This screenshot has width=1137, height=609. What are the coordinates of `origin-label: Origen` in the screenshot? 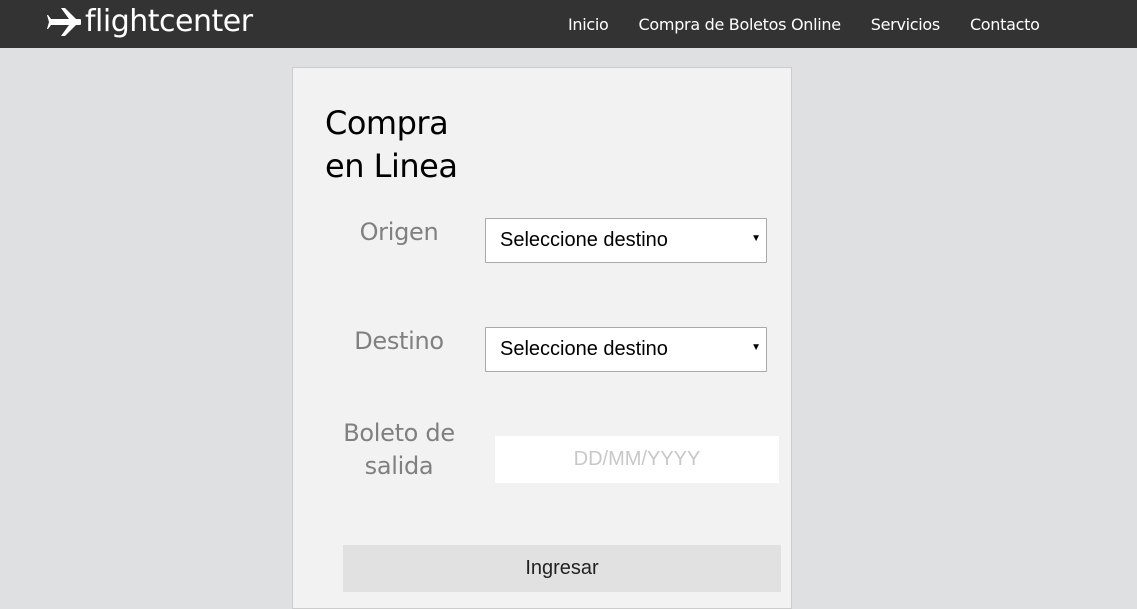 It's located at (399, 232).